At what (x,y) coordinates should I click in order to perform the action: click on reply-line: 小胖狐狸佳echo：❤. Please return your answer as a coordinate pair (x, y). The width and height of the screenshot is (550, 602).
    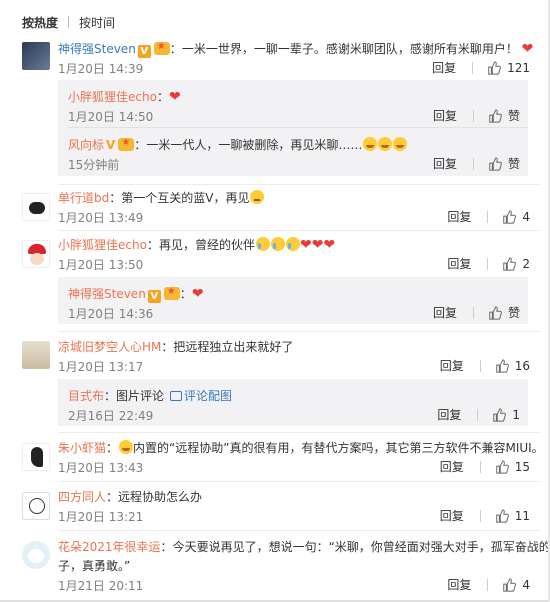
    Looking at the image, I should click on (124, 96).